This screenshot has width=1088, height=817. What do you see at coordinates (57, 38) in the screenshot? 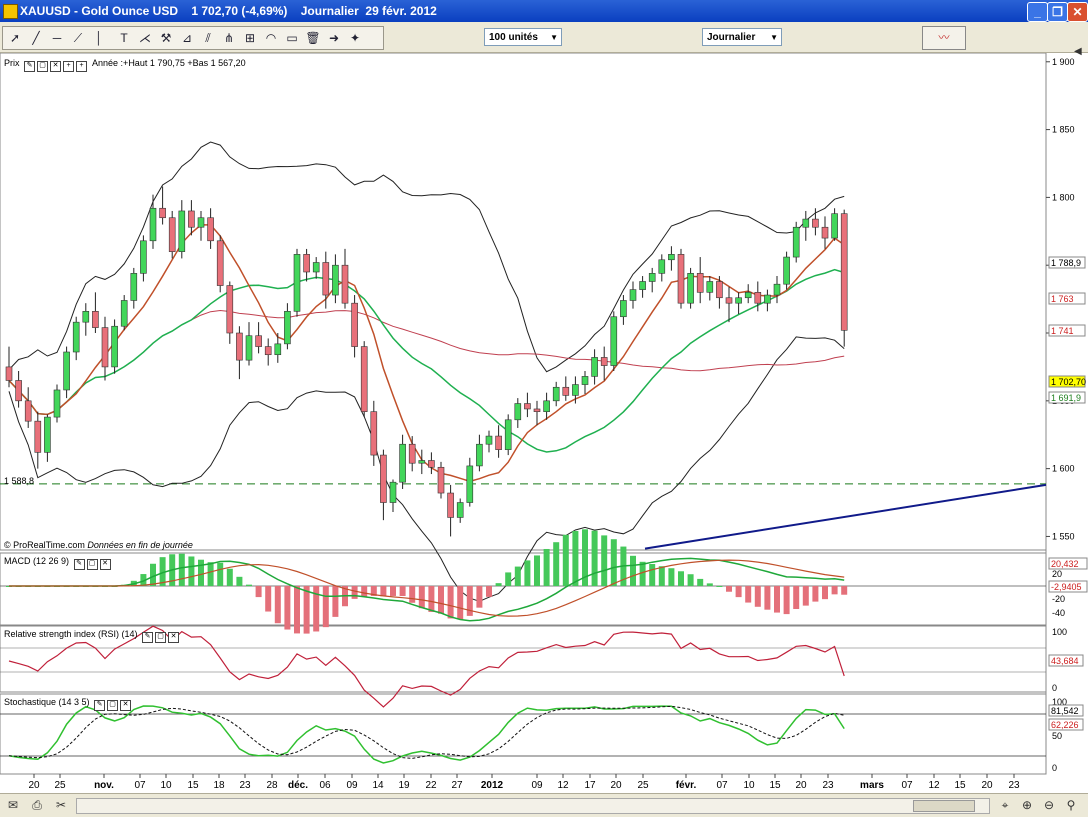
I see `horizontal-line-icon: ─` at bounding box center [57, 38].